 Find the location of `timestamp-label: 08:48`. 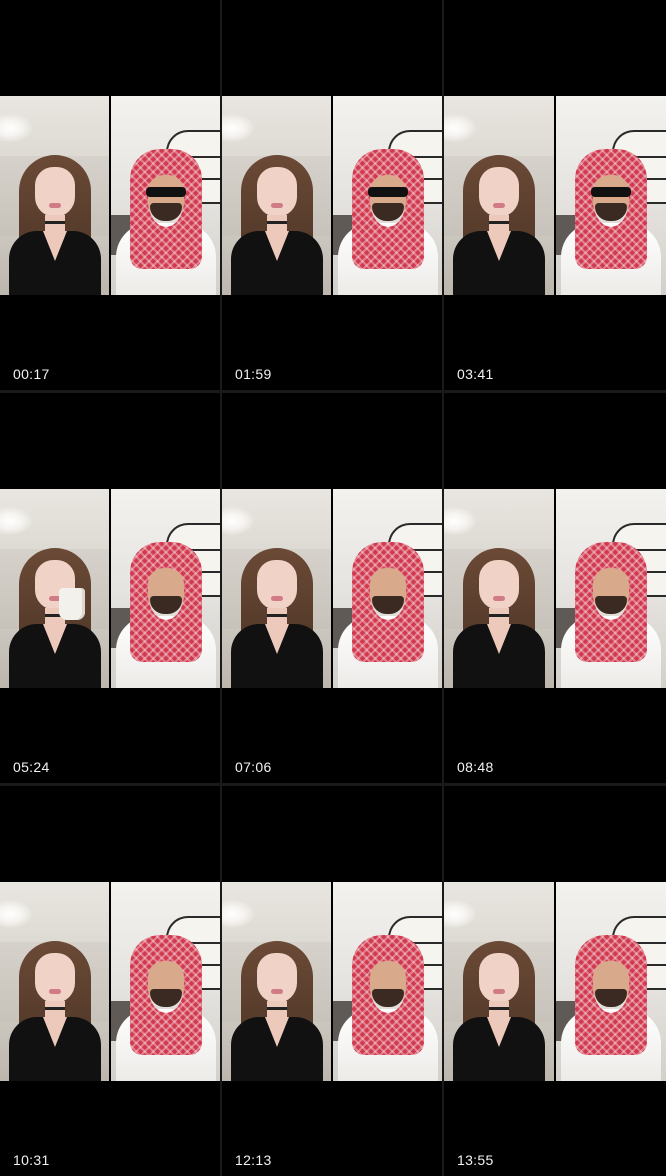

timestamp-label: 08:48 is located at coordinates (475, 767).